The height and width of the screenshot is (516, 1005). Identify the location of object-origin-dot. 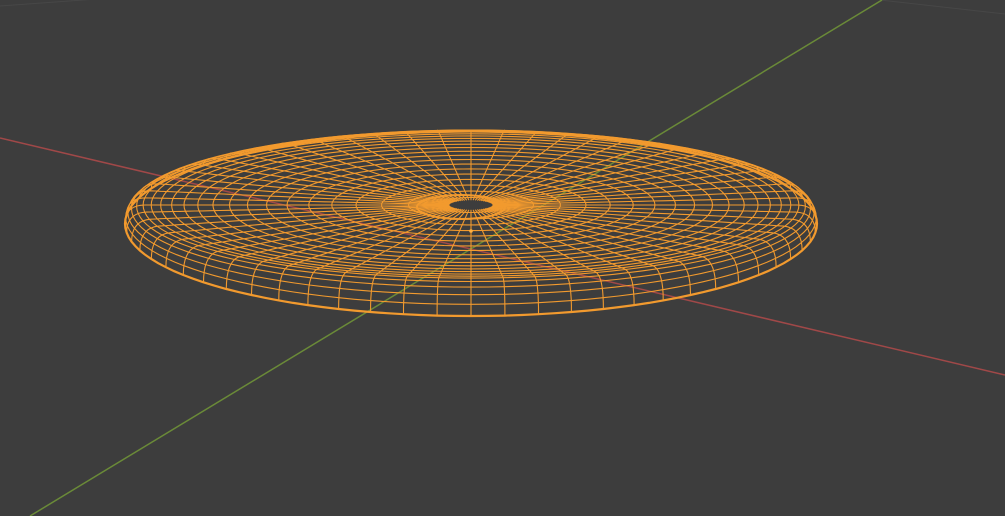
(471, 231).